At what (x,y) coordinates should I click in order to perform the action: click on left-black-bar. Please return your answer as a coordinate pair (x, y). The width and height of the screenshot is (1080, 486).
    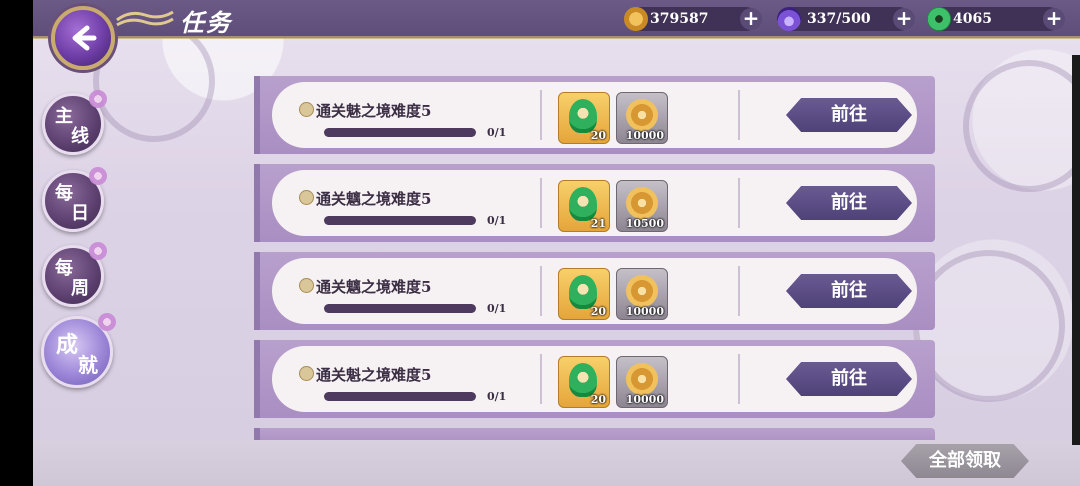
    Looking at the image, I should click on (16, 243).